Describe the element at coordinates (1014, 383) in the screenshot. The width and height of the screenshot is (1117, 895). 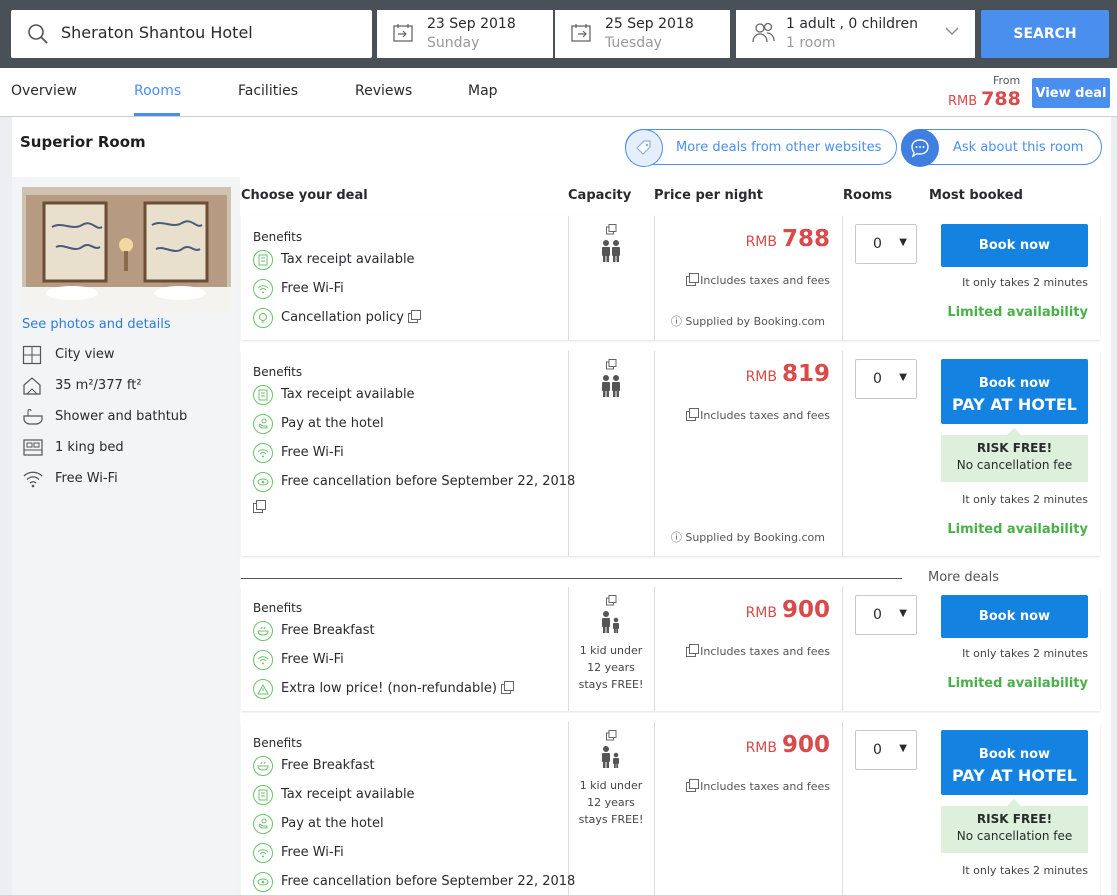
I see `book-label: Book now` at that location.